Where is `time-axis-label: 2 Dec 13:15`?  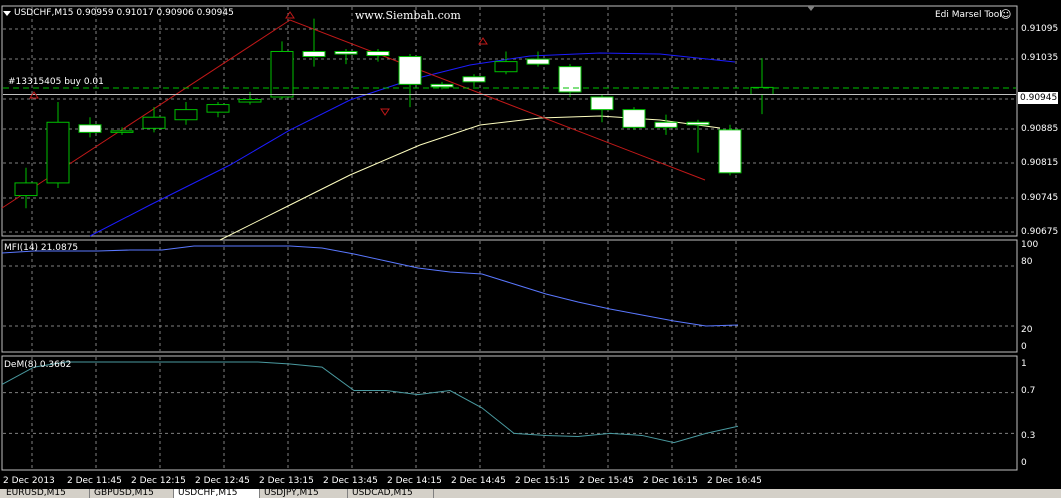
time-axis-label: 2 Dec 13:15 is located at coordinates (286, 481).